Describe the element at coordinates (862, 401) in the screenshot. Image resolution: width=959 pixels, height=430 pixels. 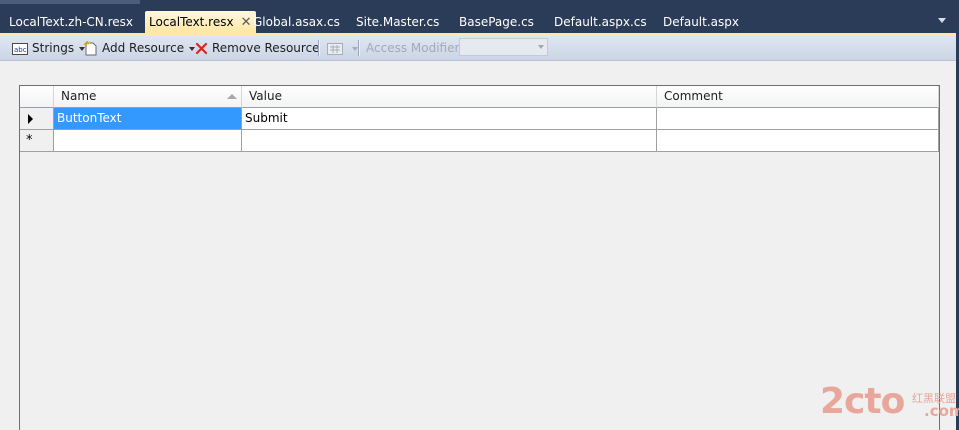
I see `watermark-main: 2cto` at that location.